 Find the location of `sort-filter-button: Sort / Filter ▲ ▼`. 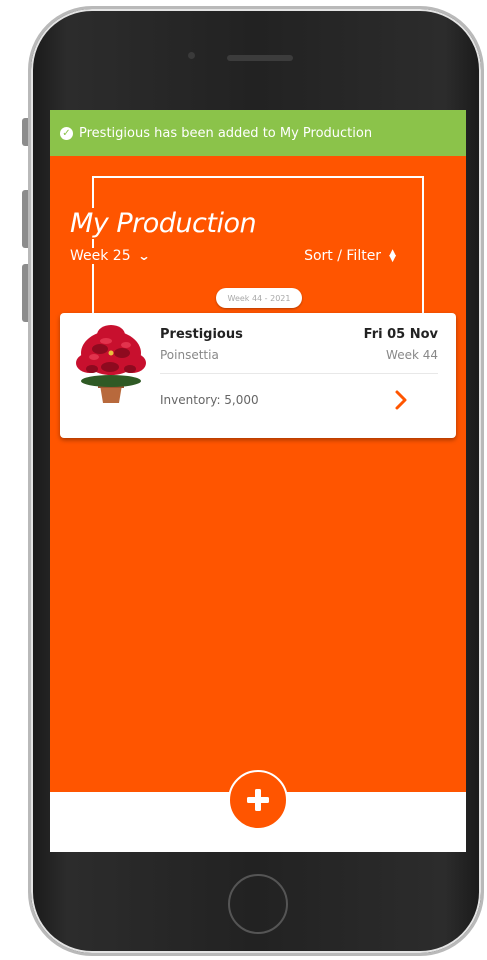

sort-filter-button: Sort / Filter ▲ ▼ is located at coordinates (348, 256).